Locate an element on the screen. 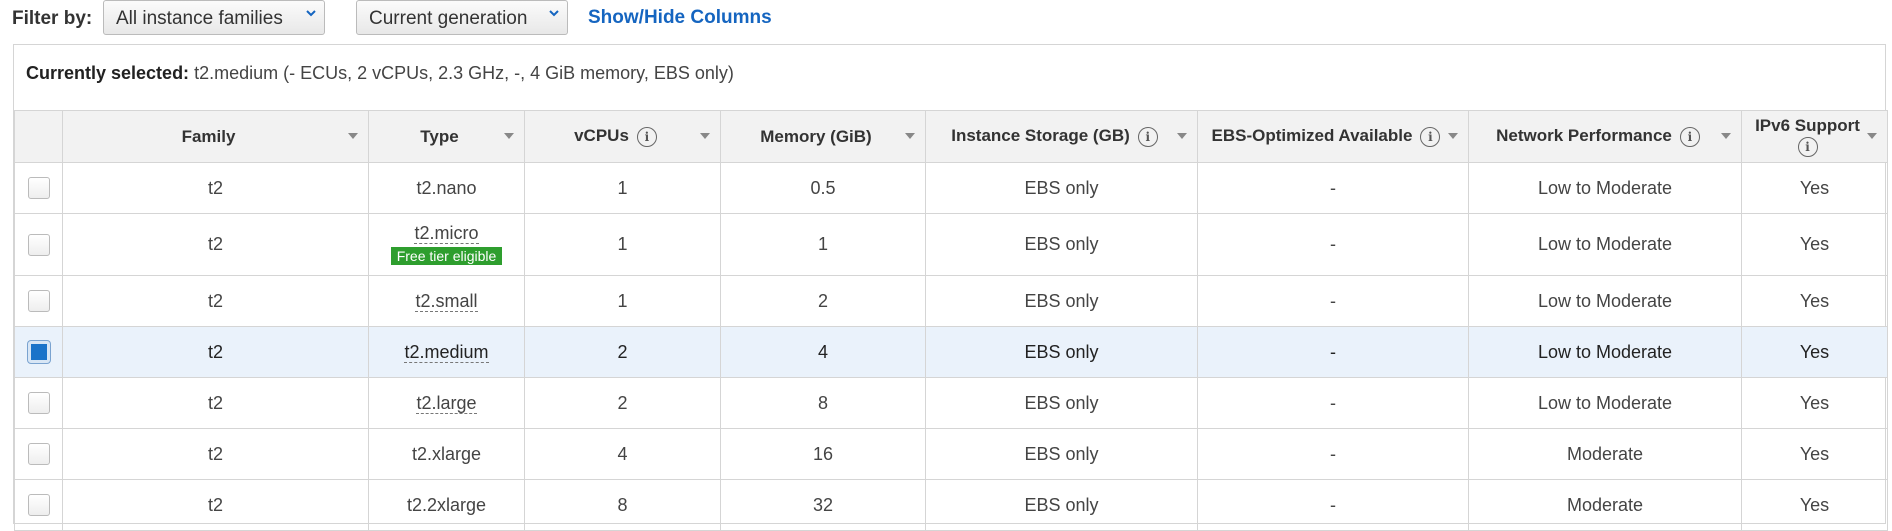  generation-select-value: Current generation is located at coordinates (448, 18).